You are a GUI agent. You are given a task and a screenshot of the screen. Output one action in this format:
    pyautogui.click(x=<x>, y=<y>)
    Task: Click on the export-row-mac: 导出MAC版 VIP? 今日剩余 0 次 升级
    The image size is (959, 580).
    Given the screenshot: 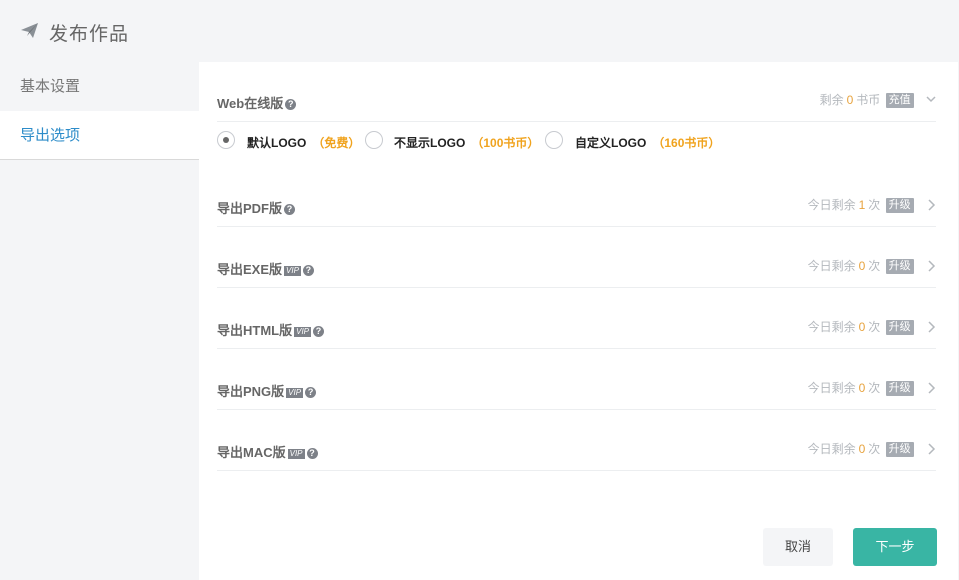 What is the action you would take?
    pyautogui.click(x=576, y=450)
    